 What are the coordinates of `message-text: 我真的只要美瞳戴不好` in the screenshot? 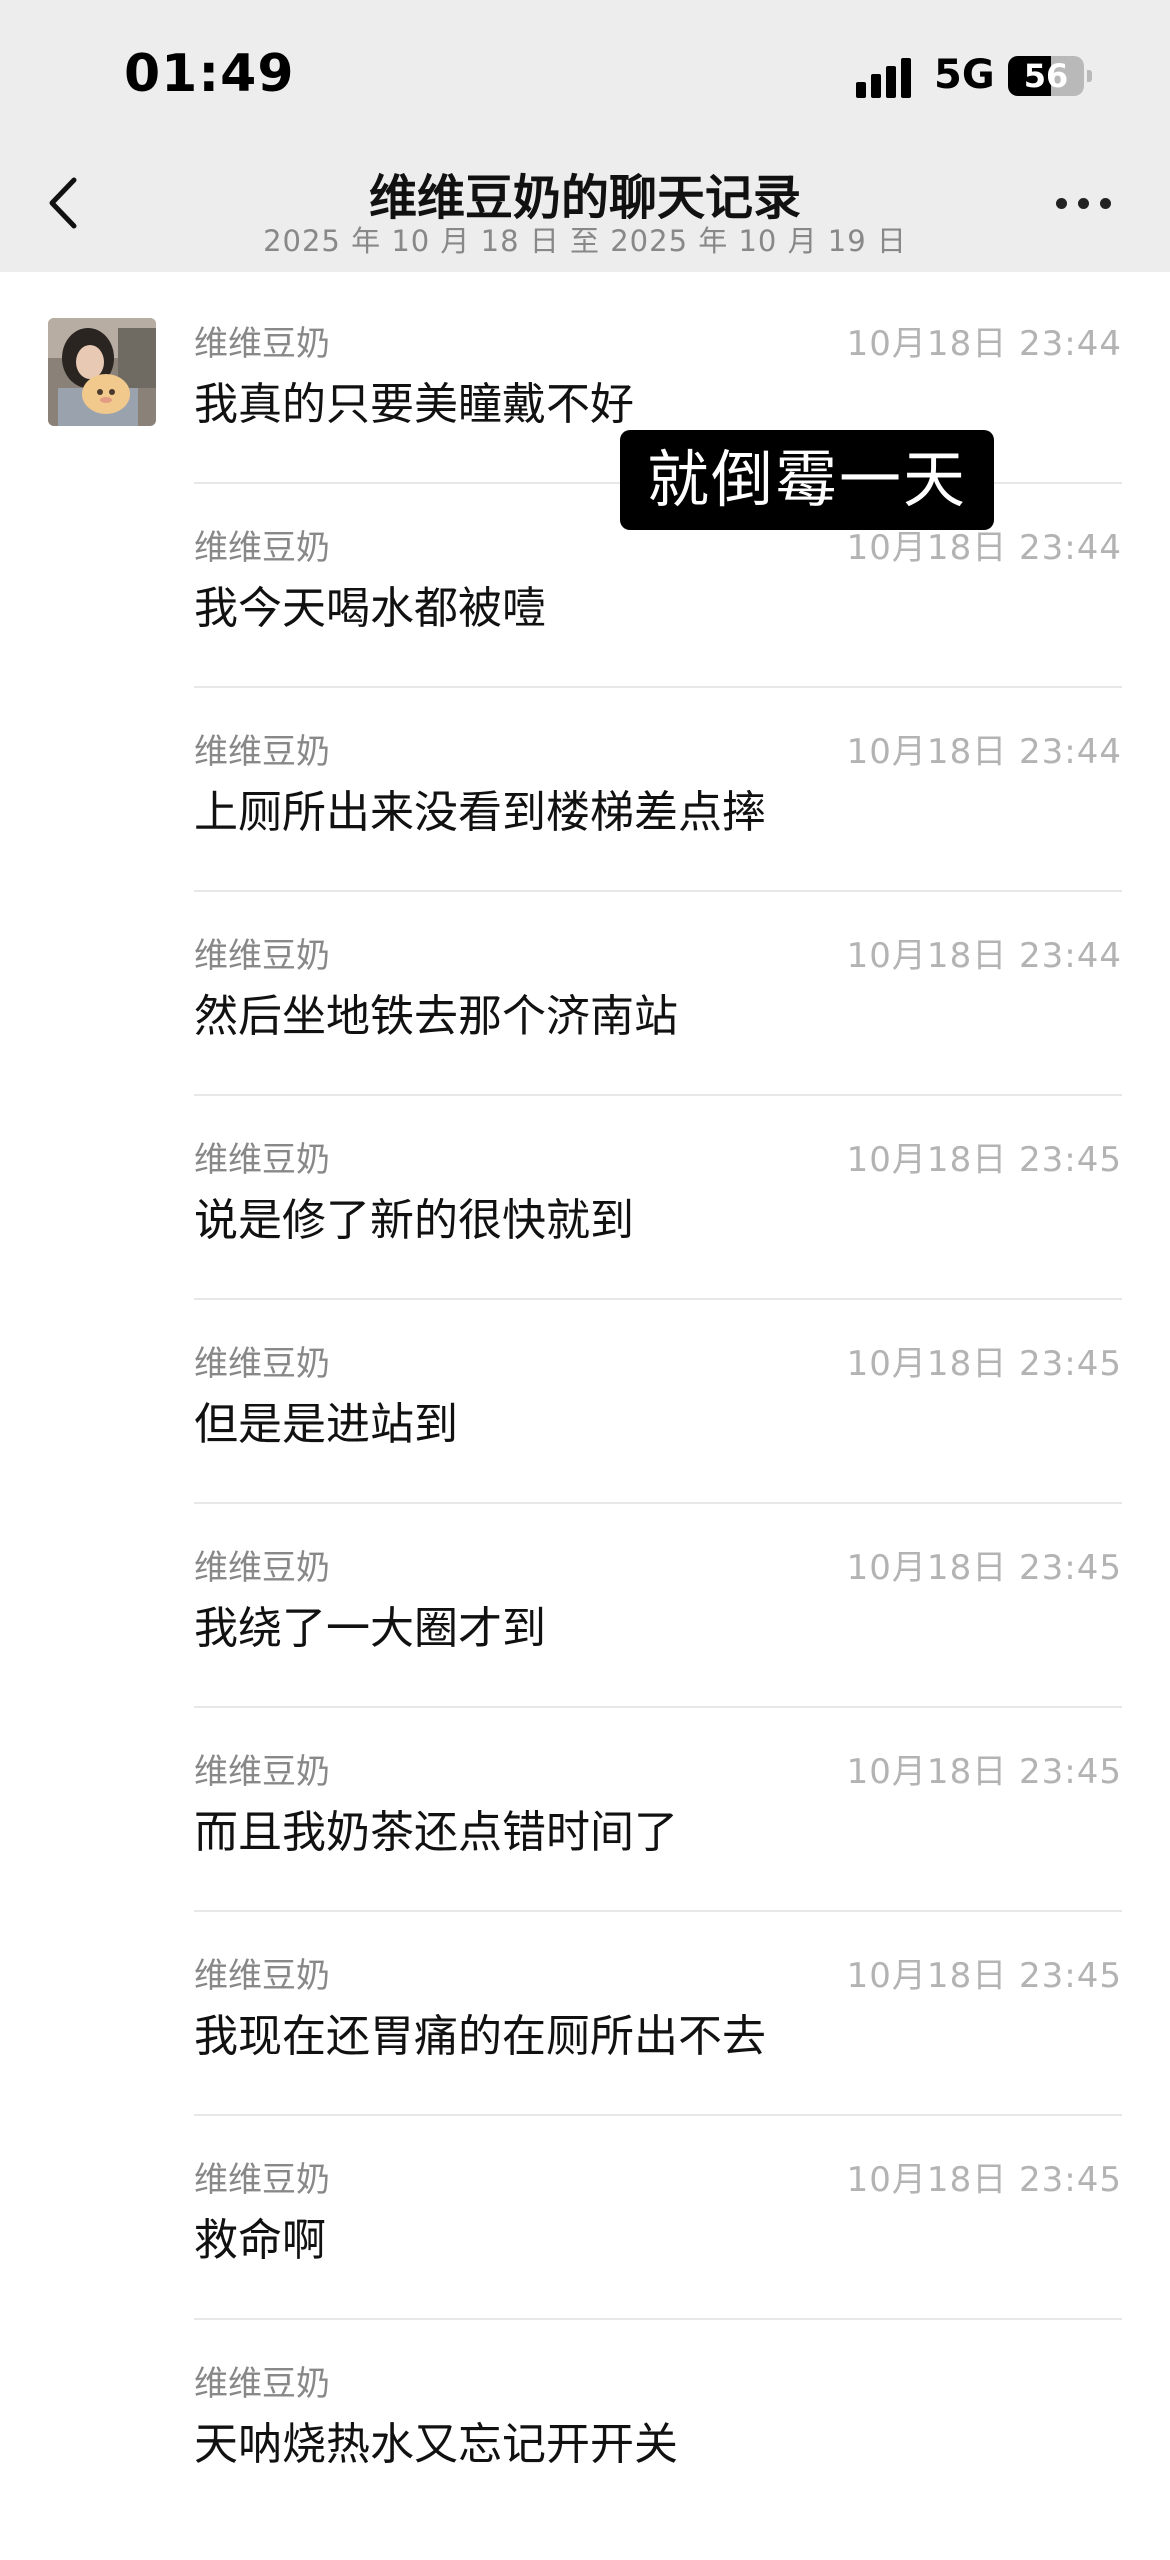 It's located at (414, 404).